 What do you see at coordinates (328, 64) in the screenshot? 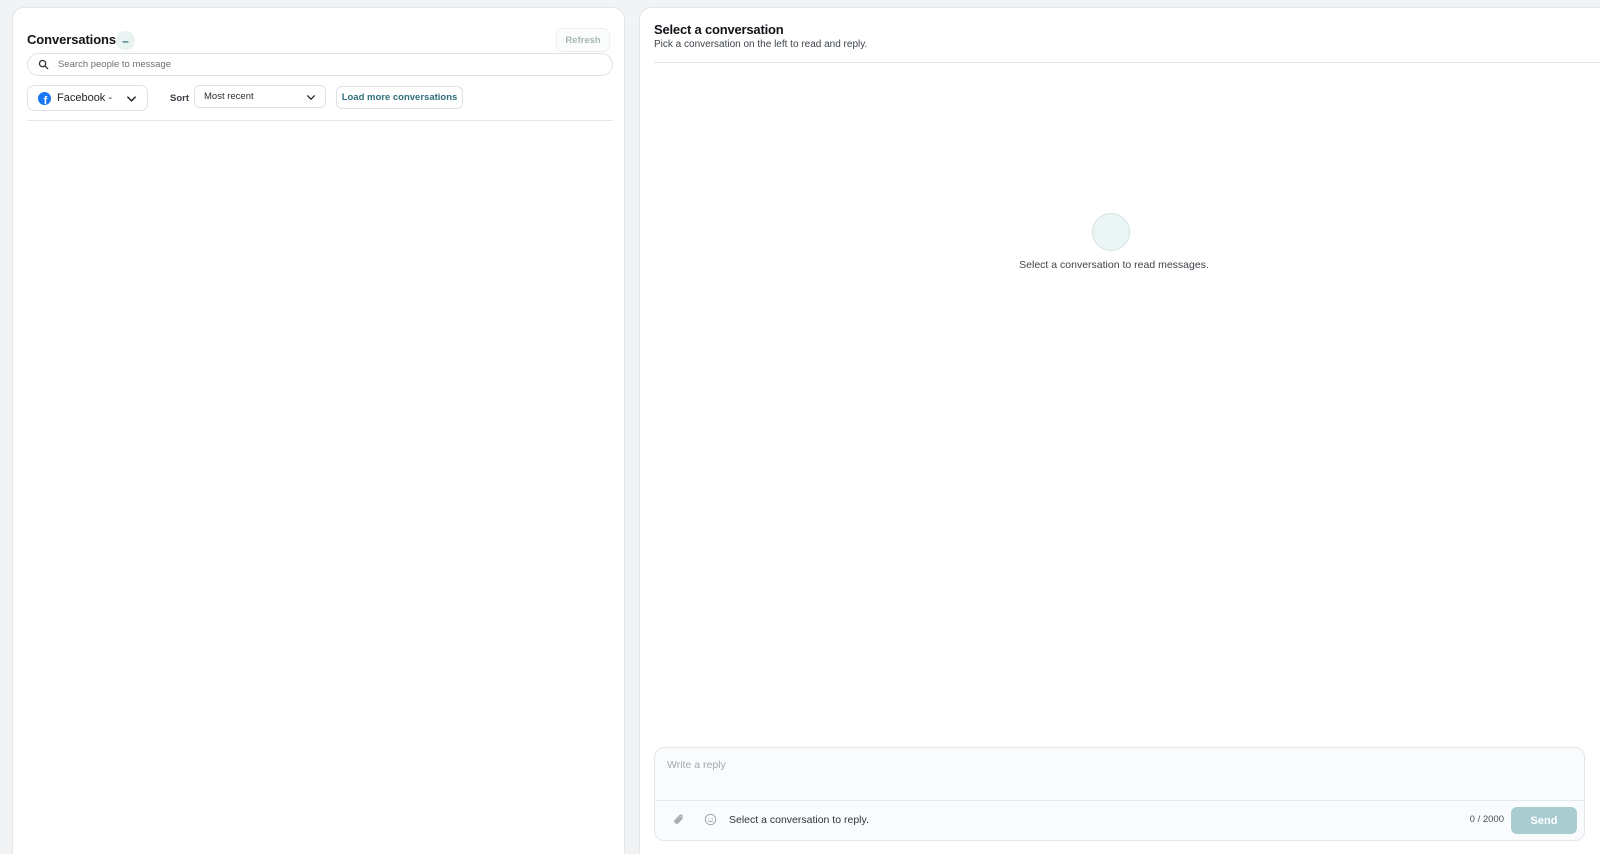
I see `search-input` at bounding box center [328, 64].